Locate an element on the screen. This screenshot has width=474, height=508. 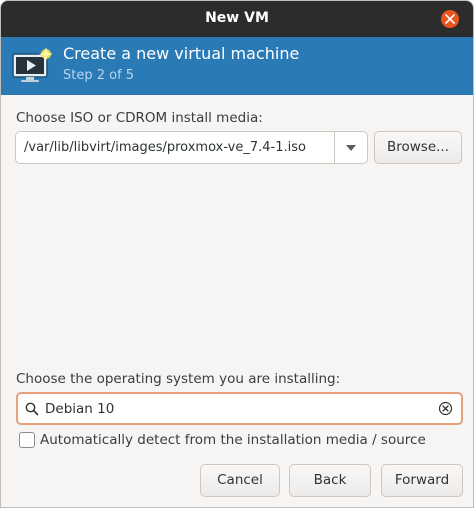
window-title: New VM is located at coordinates (237, 18).